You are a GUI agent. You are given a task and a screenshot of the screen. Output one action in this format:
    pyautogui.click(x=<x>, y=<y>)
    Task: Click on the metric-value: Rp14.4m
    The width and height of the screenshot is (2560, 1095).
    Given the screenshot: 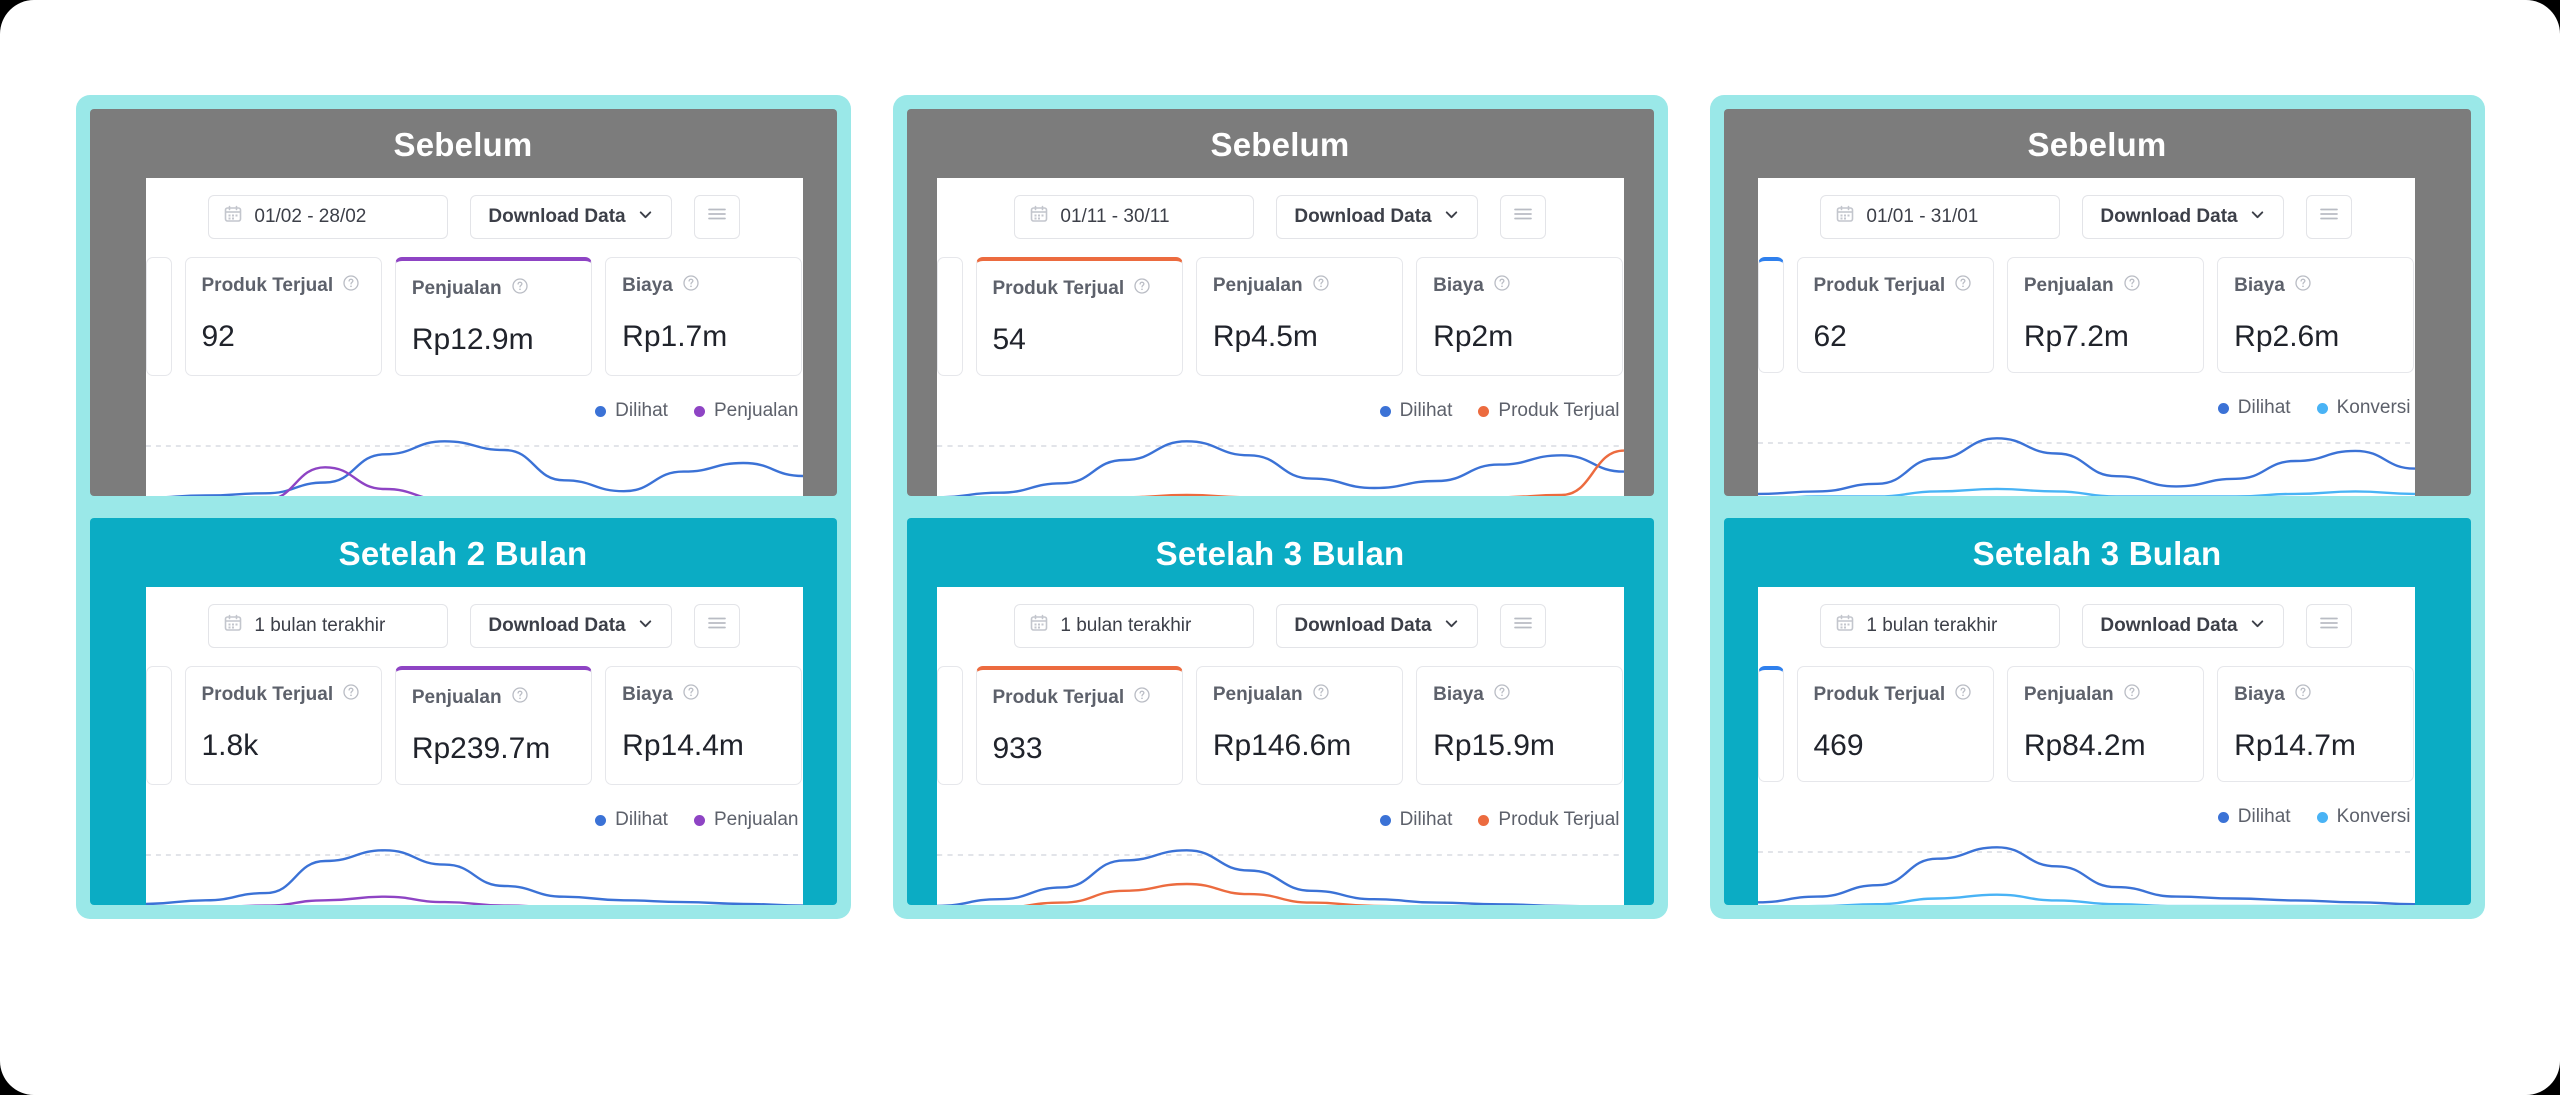 What is the action you would take?
    pyautogui.click(x=683, y=745)
    